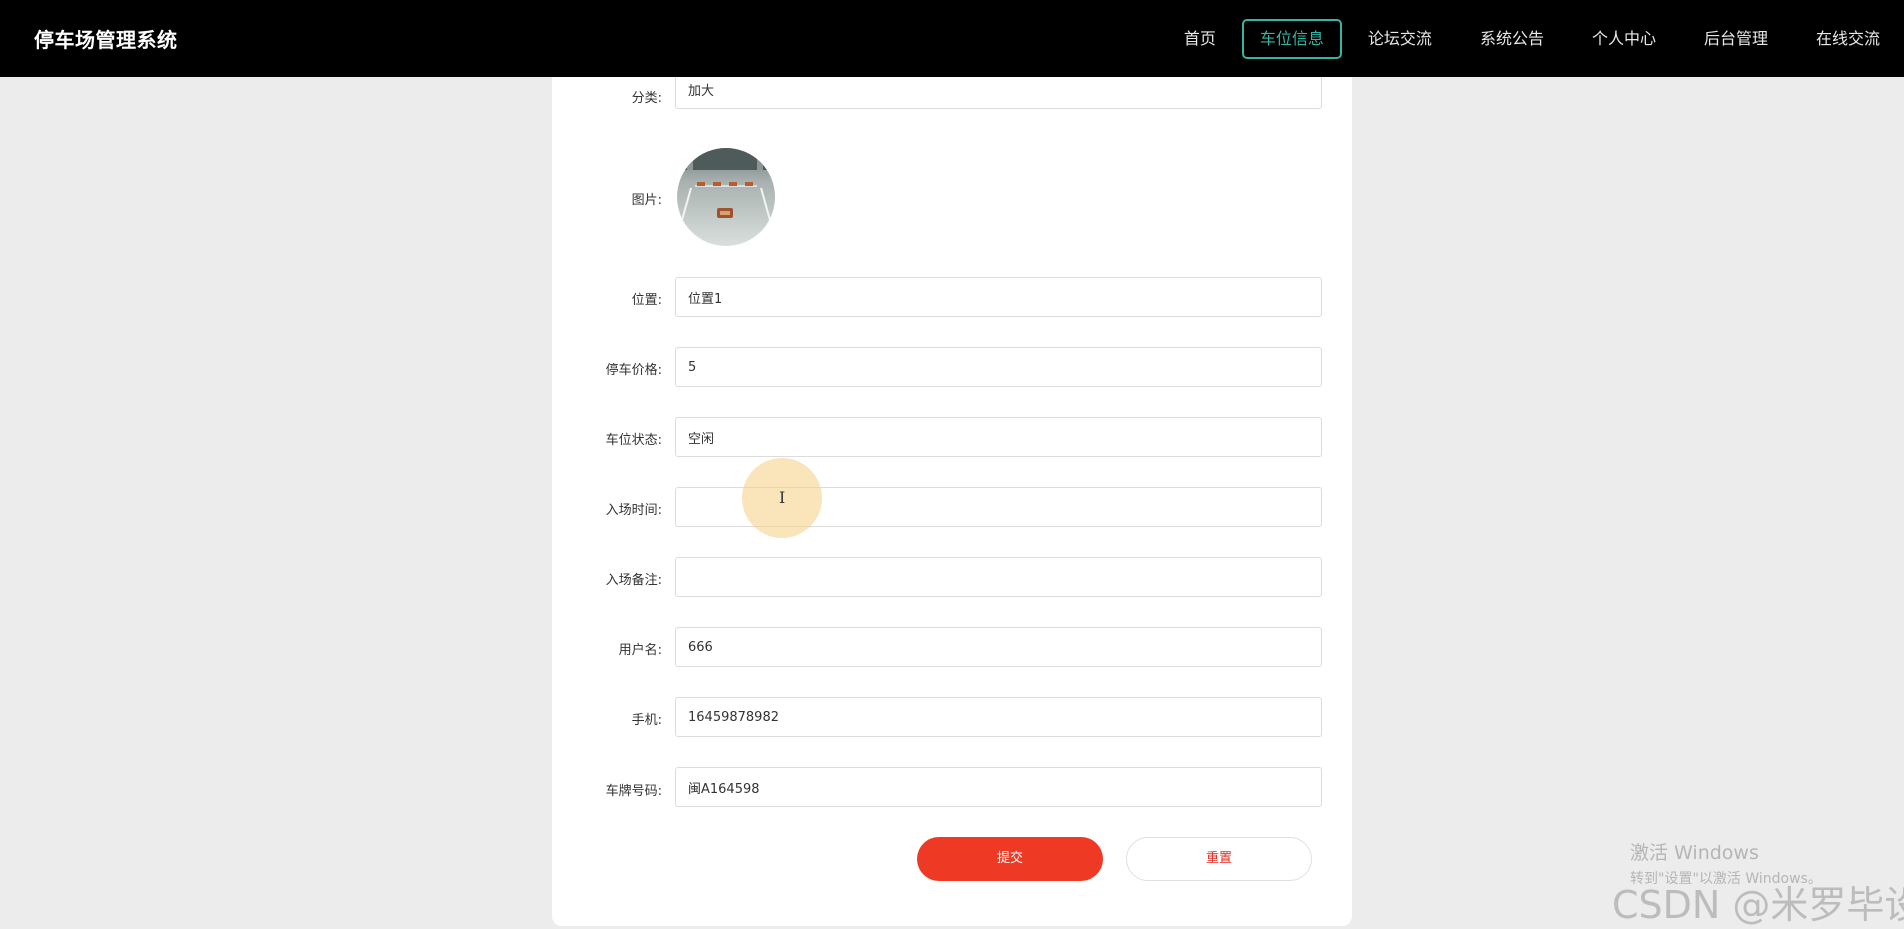 This screenshot has height=929, width=1904. Describe the element at coordinates (646, 200) in the screenshot. I see `image-label: 图片:` at that location.